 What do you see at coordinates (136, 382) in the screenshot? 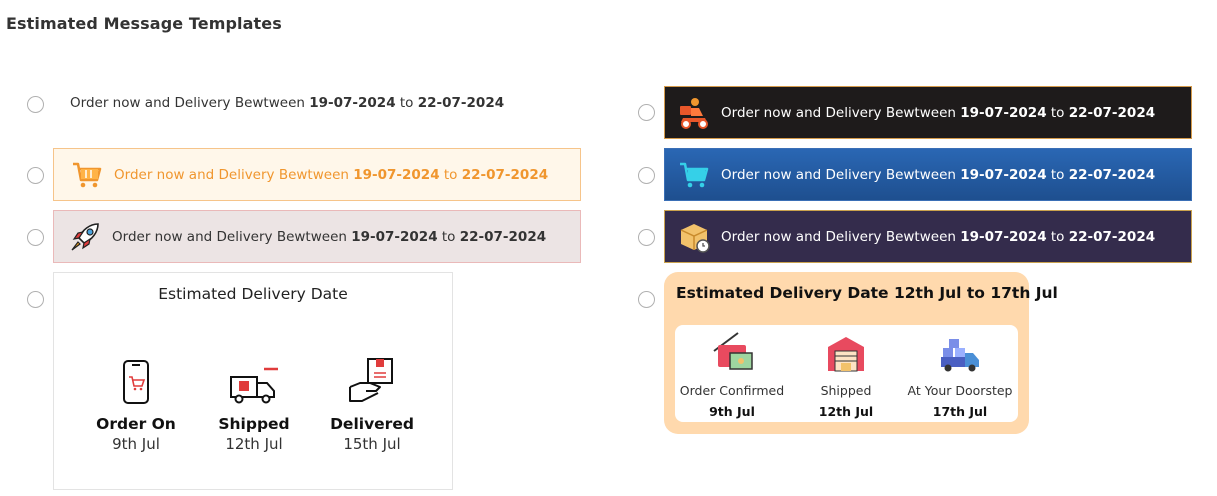
I see `mobile-cart-icon` at bounding box center [136, 382].